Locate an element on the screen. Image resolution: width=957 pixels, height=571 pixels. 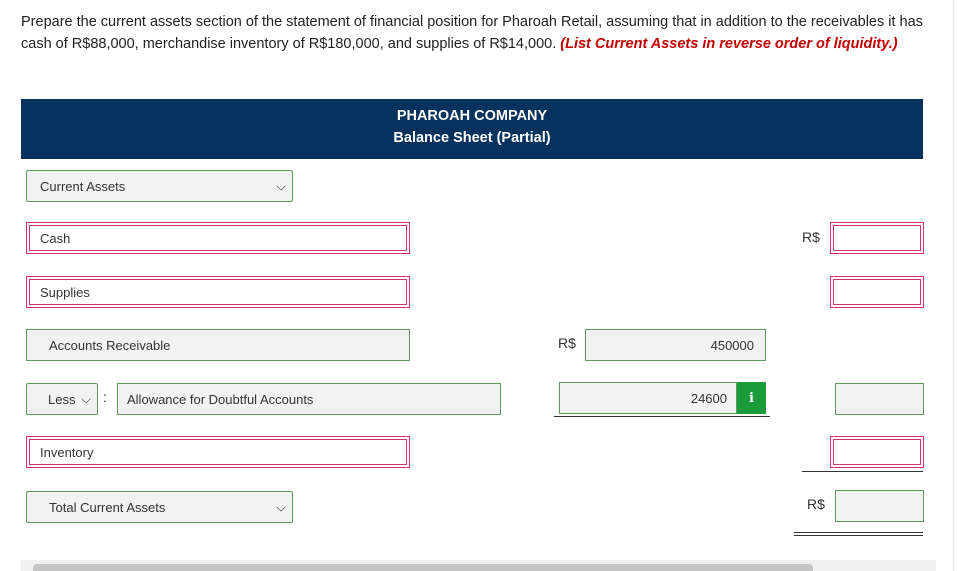
inventory-underline is located at coordinates (862, 471).